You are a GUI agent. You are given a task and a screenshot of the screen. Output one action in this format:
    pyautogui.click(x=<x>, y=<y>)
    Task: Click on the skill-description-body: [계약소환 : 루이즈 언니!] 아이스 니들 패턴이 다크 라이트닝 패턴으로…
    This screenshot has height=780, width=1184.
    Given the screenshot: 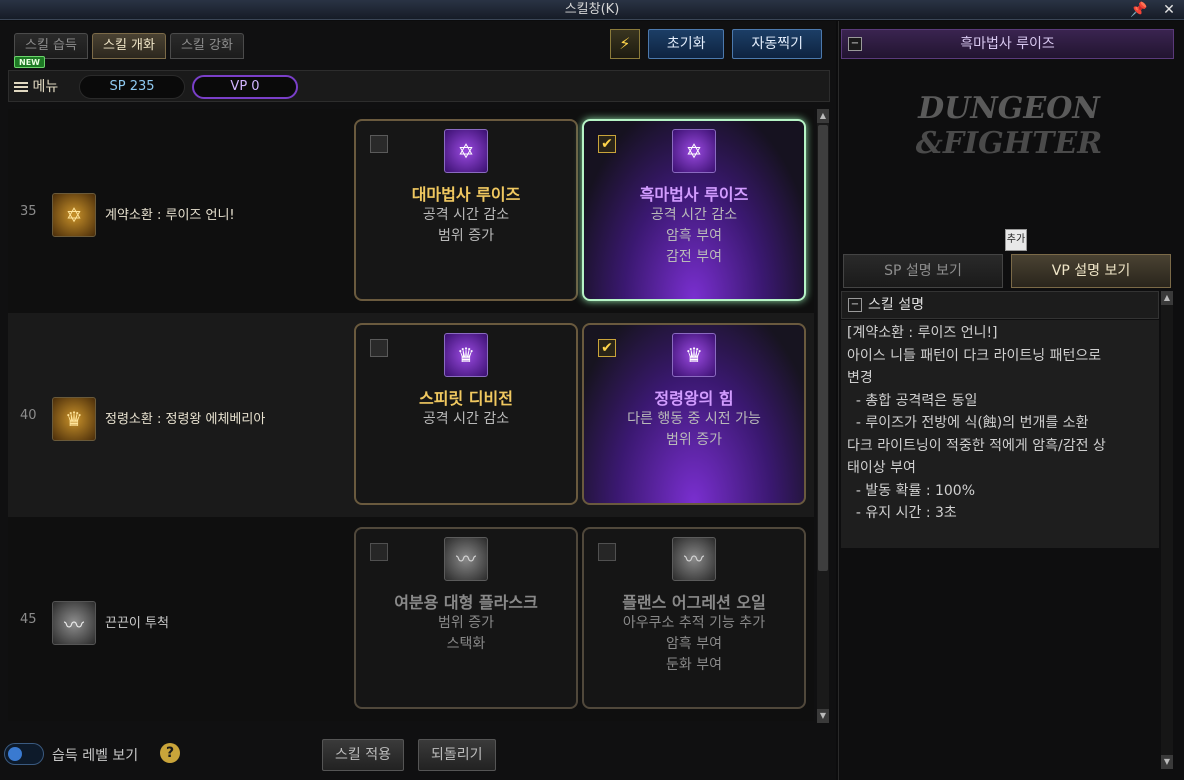 What is the action you would take?
    pyautogui.click(x=1000, y=434)
    